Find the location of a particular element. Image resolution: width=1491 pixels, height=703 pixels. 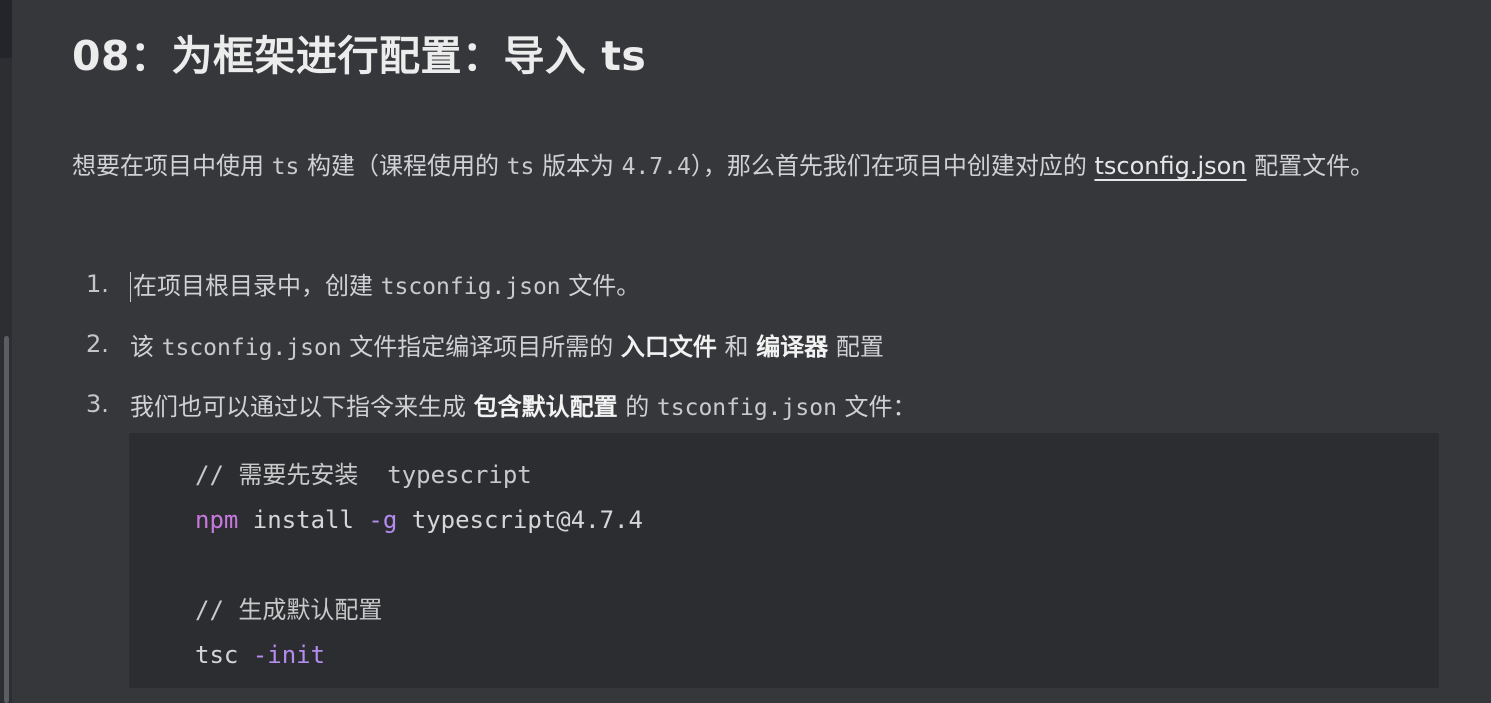

step2-text-b: 文件指定编译项目所需的 is located at coordinates (481, 346).